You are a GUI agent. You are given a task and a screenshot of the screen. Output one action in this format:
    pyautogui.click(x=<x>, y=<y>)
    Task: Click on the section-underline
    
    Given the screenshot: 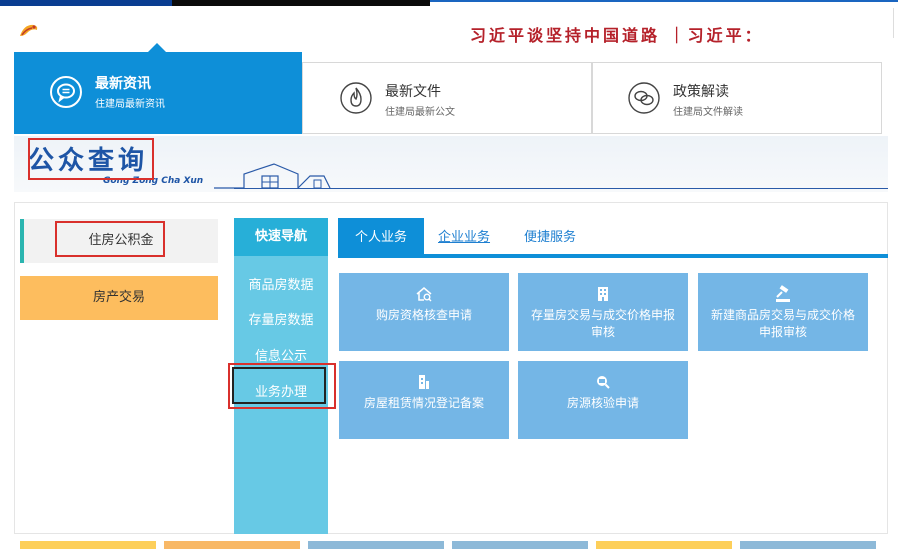 What is the action you would take?
    pyautogui.click(x=561, y=188)
    